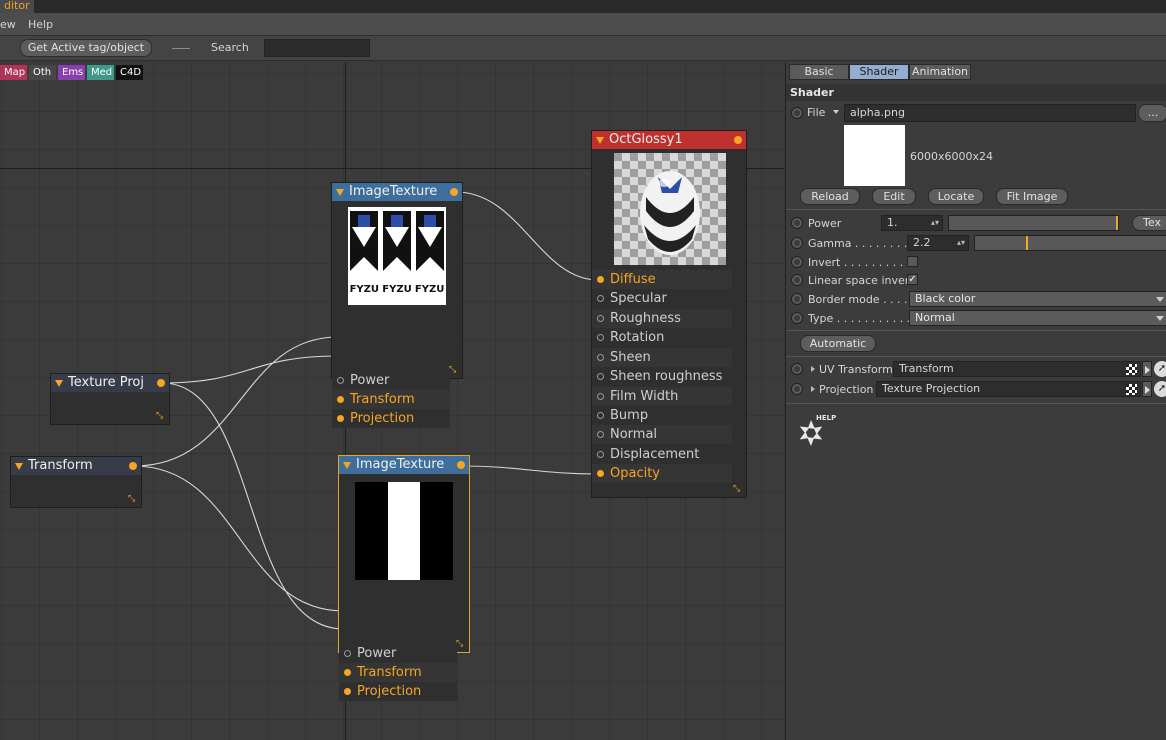 This screenshot has width=1166, height=740. I want to click on file-keyframe-radio, so click(797, 113).